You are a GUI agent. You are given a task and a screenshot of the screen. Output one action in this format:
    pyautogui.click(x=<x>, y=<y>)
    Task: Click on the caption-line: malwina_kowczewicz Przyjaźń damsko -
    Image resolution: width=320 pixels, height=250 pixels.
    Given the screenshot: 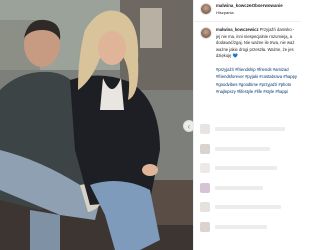 What is the action you would take?
    pyautogui.click(x=255, y=29)
    